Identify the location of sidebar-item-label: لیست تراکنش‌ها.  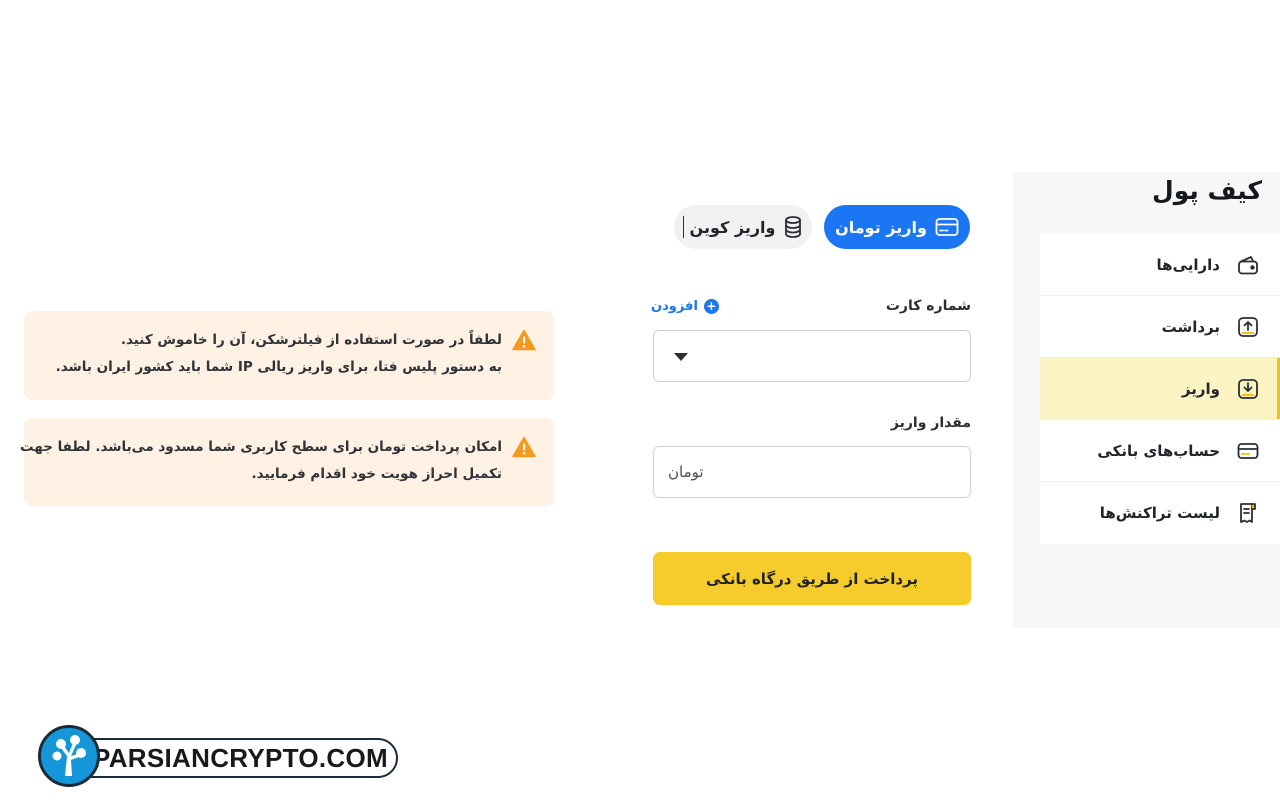
(1159, 513).